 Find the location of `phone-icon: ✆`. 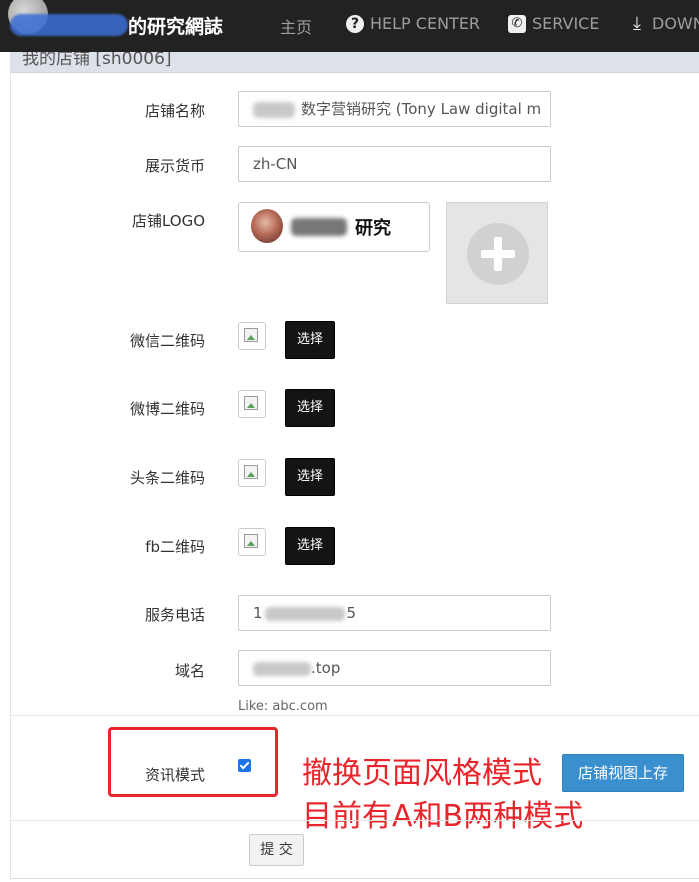

phone-icon: ✆ is located at coordinates (517, 23).